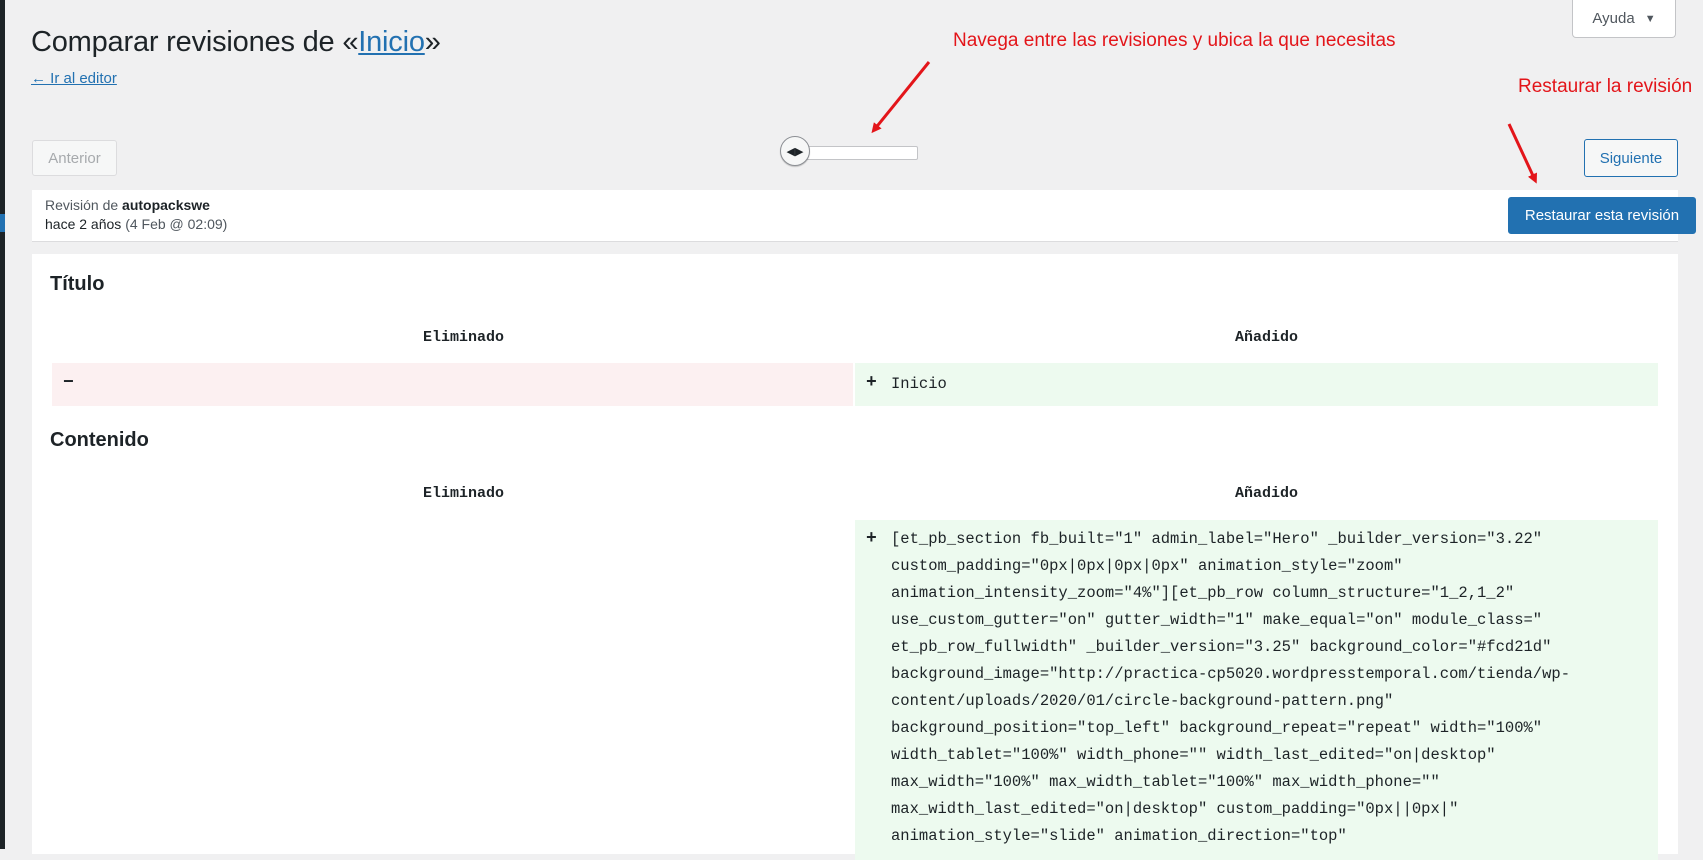 This screenshot has height=860, width=1703. What do you see at coordinates (1605, 86) in the screenshot?
I see `annotation-restore-text: Restaurar la revisión` at bounding box center [1605, 86].